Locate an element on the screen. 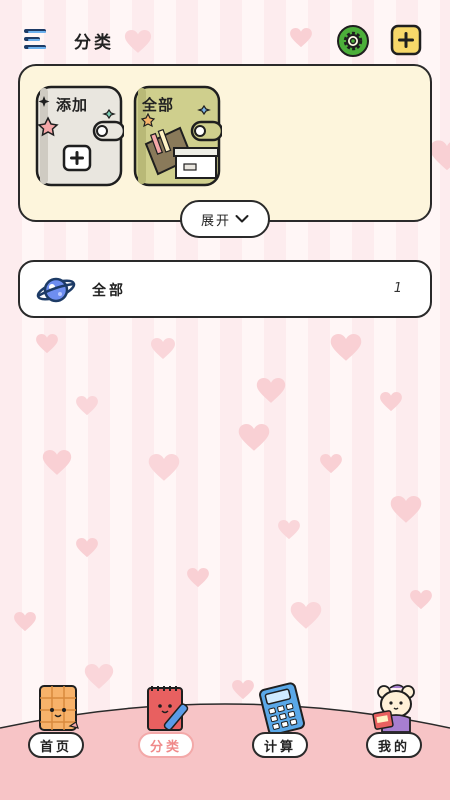 The image size is (450, 800). settings-button is located at coordinates (353, 41).